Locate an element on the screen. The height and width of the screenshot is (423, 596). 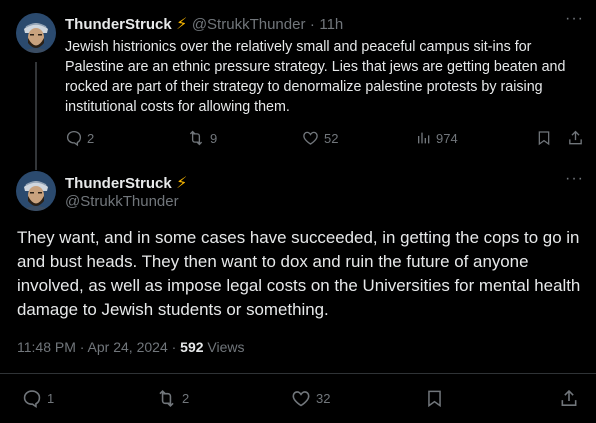
tweet-meta: 11:48 PM · Apr 24, 2024 · 592 Views is located at coordinates (131, 347).